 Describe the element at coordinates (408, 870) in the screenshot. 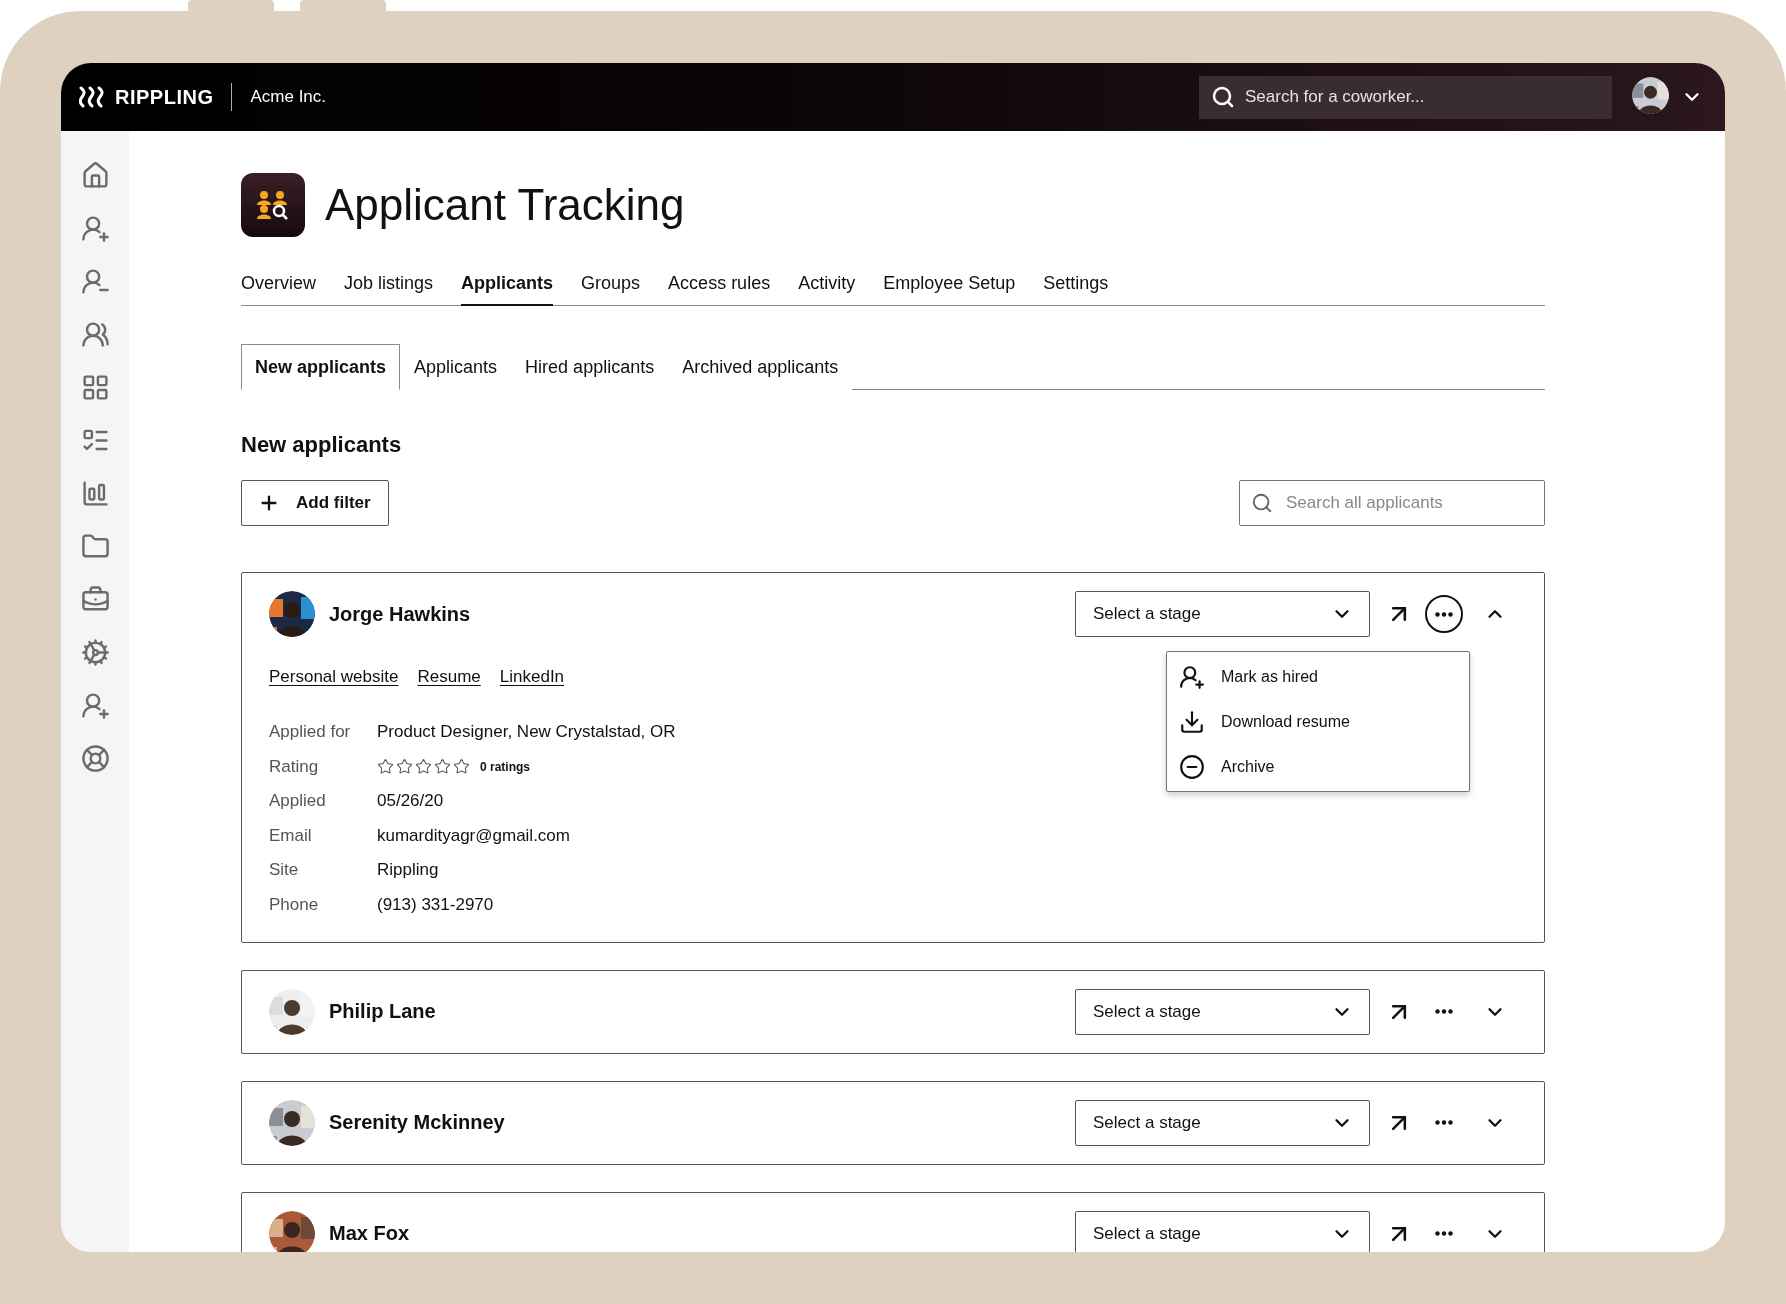

I see `detail-value: Rippling` at that location.